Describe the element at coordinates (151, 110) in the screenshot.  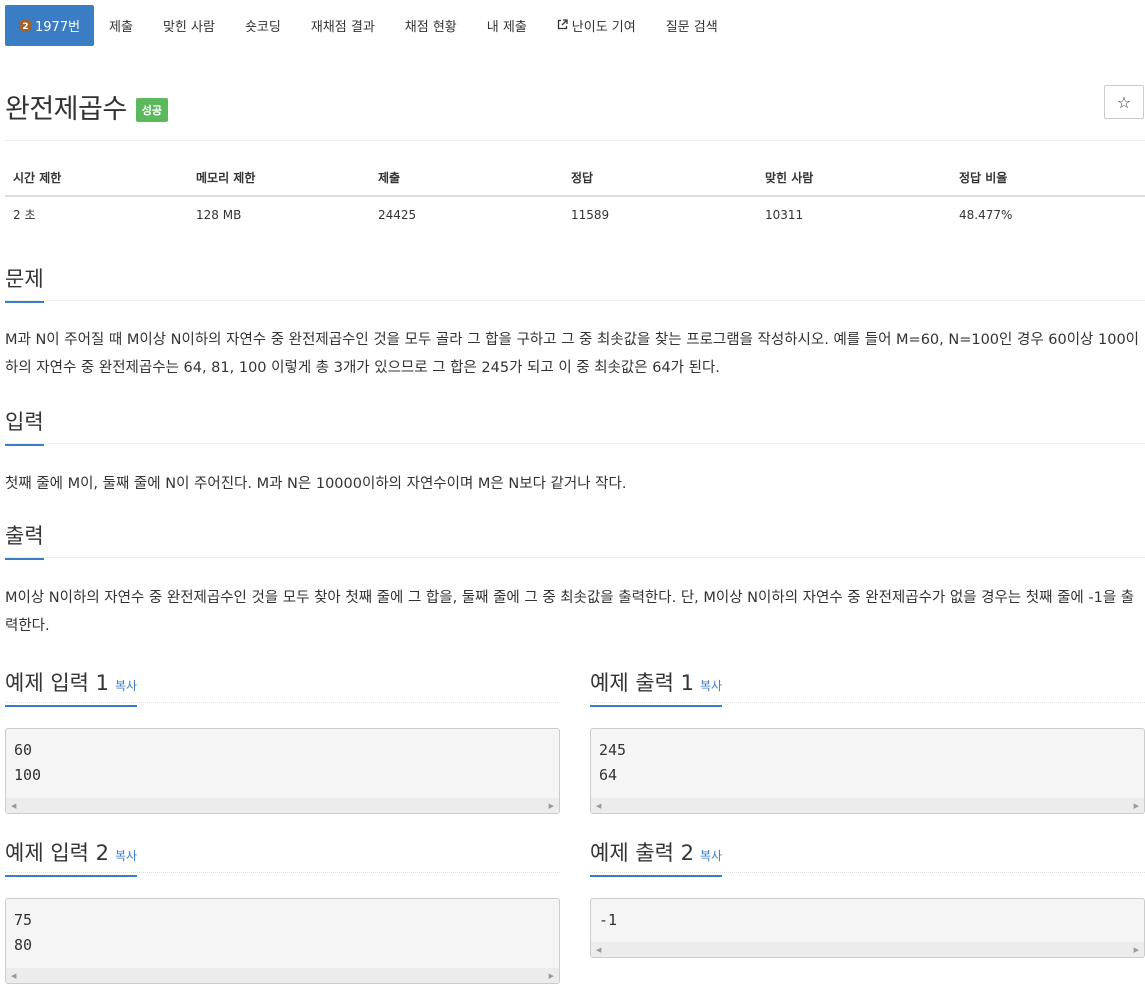
I see `status-badge: 성공` at that location.